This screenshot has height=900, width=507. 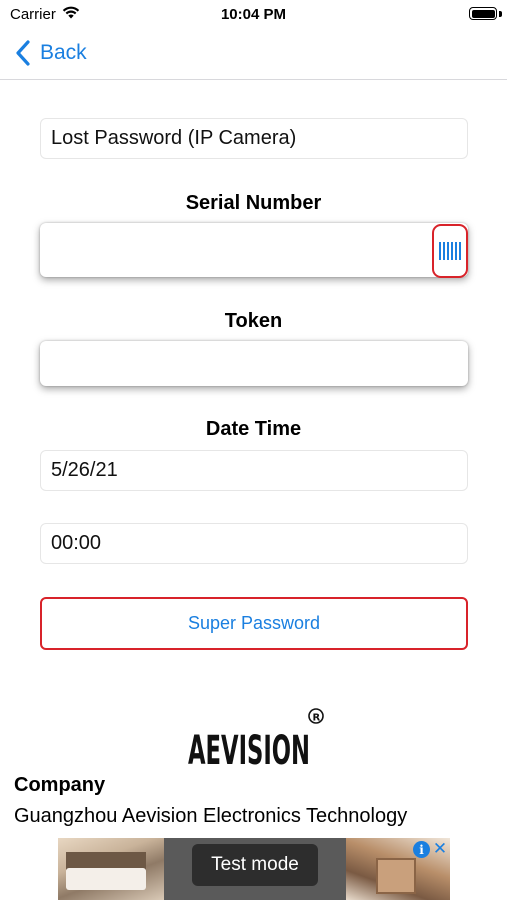 I want to click on svg-text: AEVISION, so click(x=249, y=750).